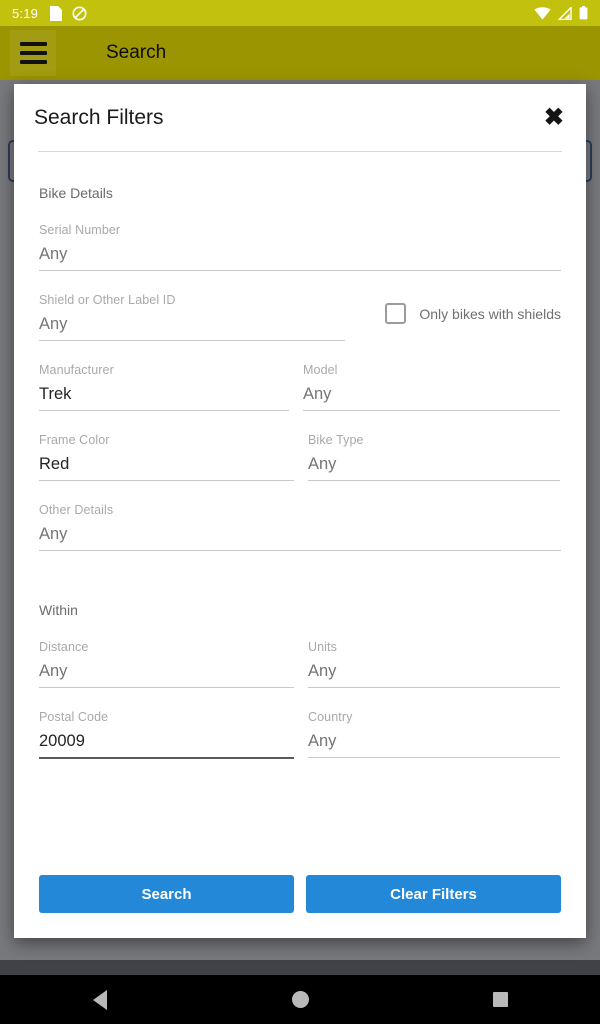 The height and width of the screenshot is (1024, 600). What do you see at coordinates (192, 323) in the screenshot?
I see `input-shield-label-id` at bounding box center [192, 323].